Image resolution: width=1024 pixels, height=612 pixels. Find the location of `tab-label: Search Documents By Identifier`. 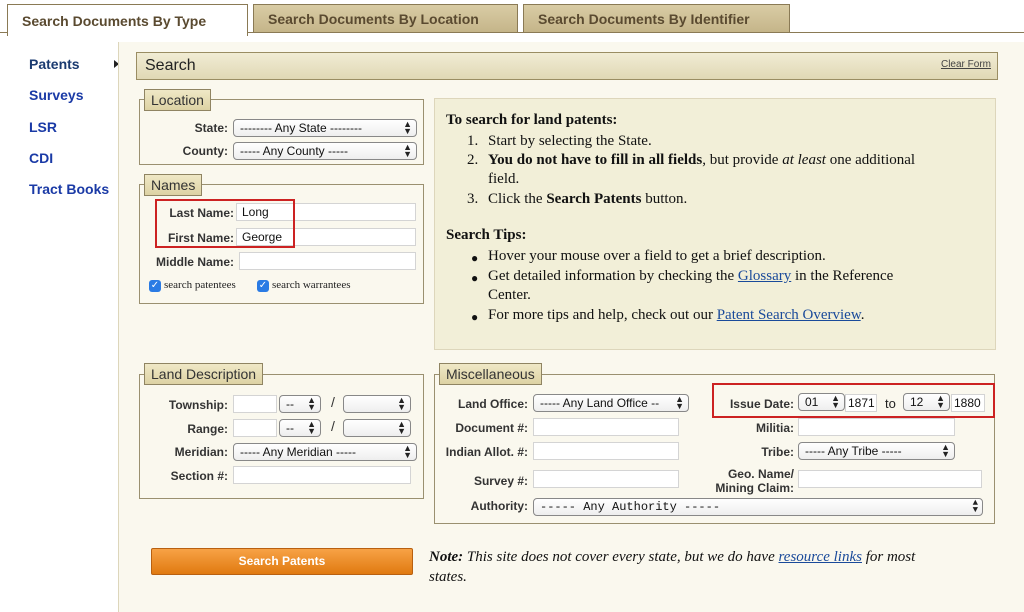

tab-label: Search Documents By Identifier is located at coordinates (644, 19).